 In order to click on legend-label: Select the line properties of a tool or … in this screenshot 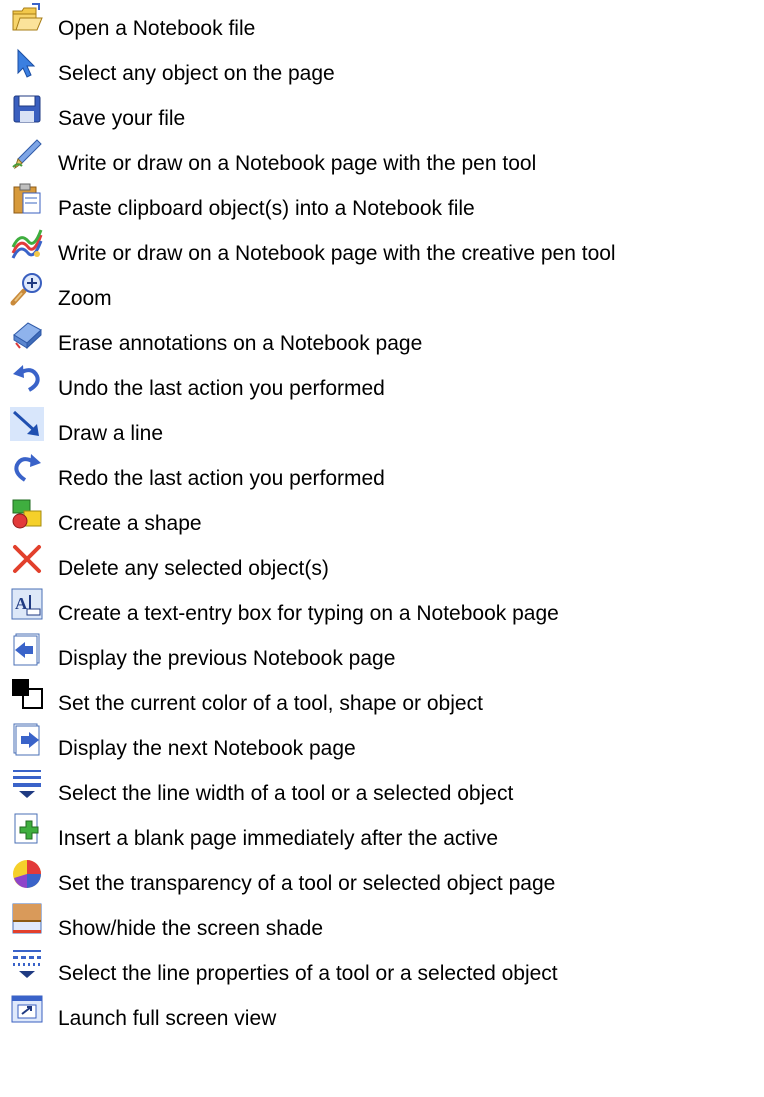, I will do `click(308, 973)`.